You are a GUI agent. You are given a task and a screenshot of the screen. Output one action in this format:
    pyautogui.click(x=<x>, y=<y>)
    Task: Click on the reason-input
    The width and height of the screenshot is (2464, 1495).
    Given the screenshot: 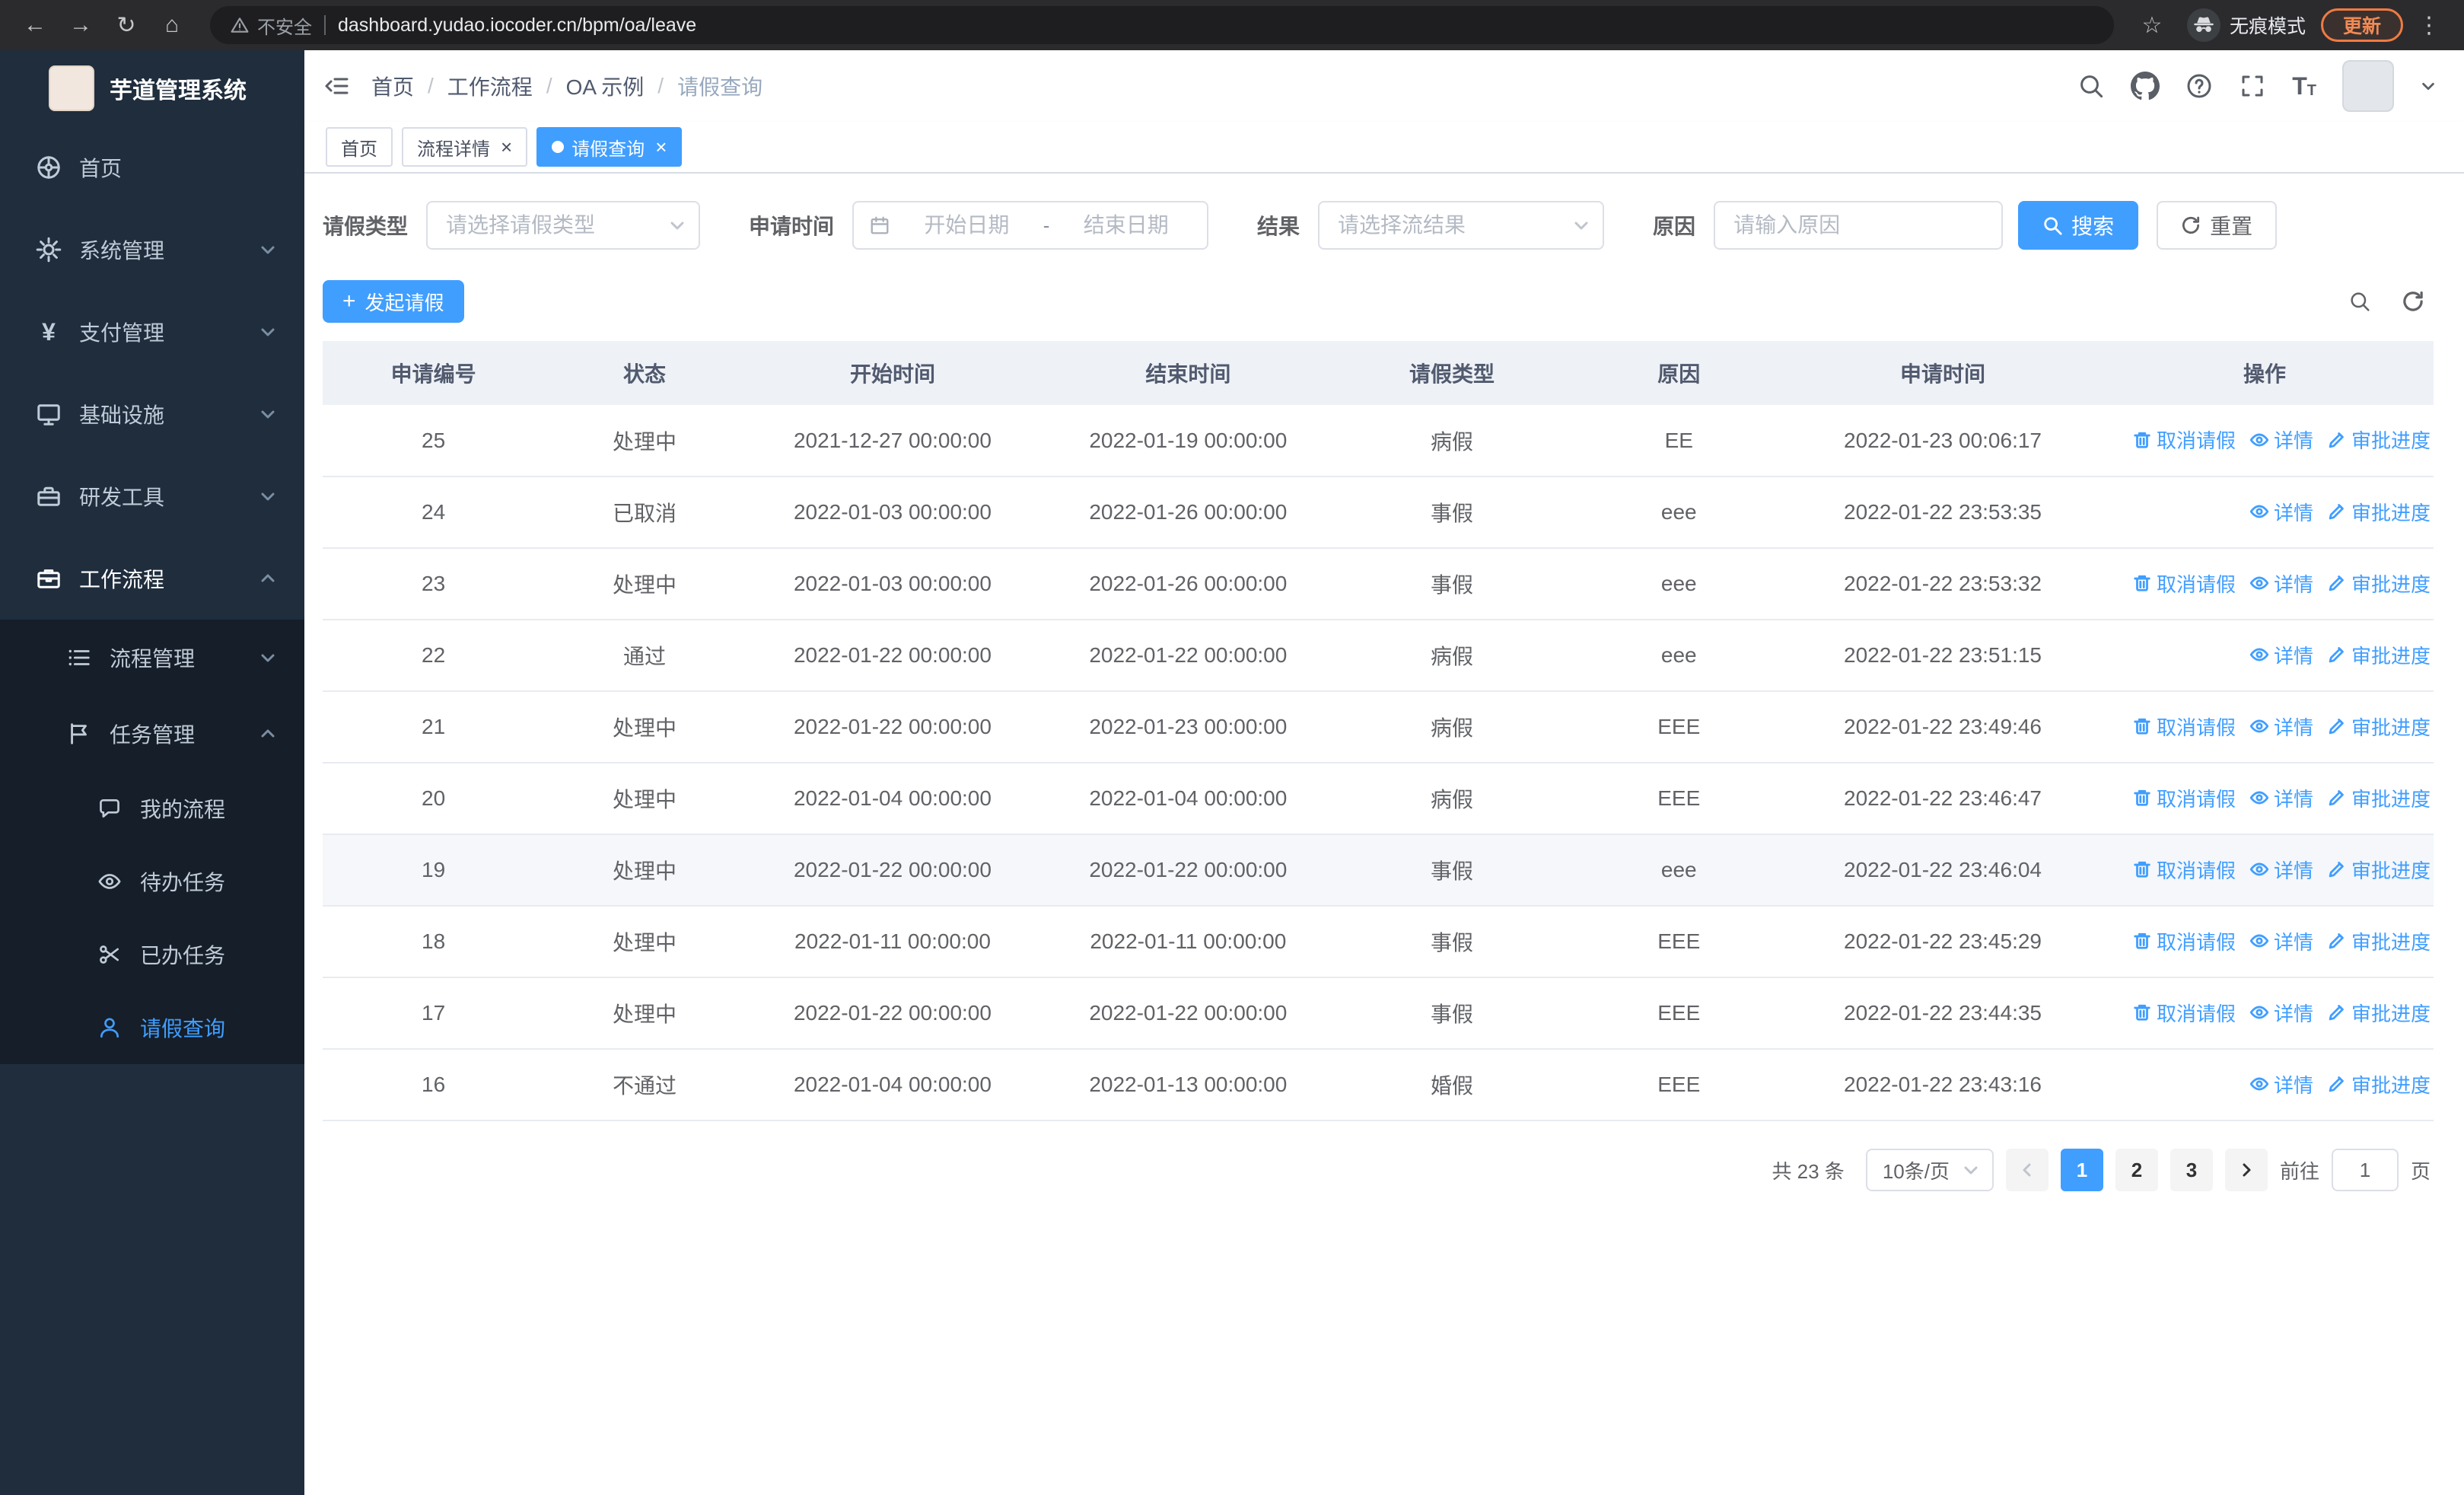 What is the action you would take?
    pyautogui.click(x=1858, y=225)
    